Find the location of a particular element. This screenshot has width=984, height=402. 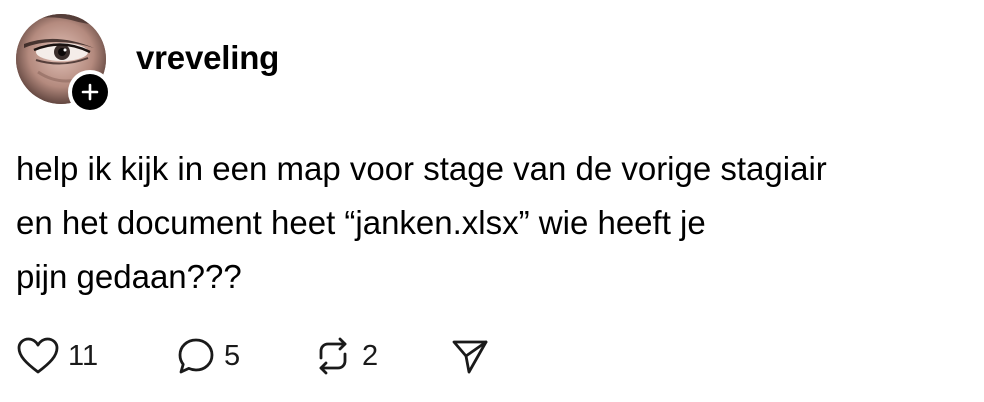

follow-button is located at coordinates (90, 92).